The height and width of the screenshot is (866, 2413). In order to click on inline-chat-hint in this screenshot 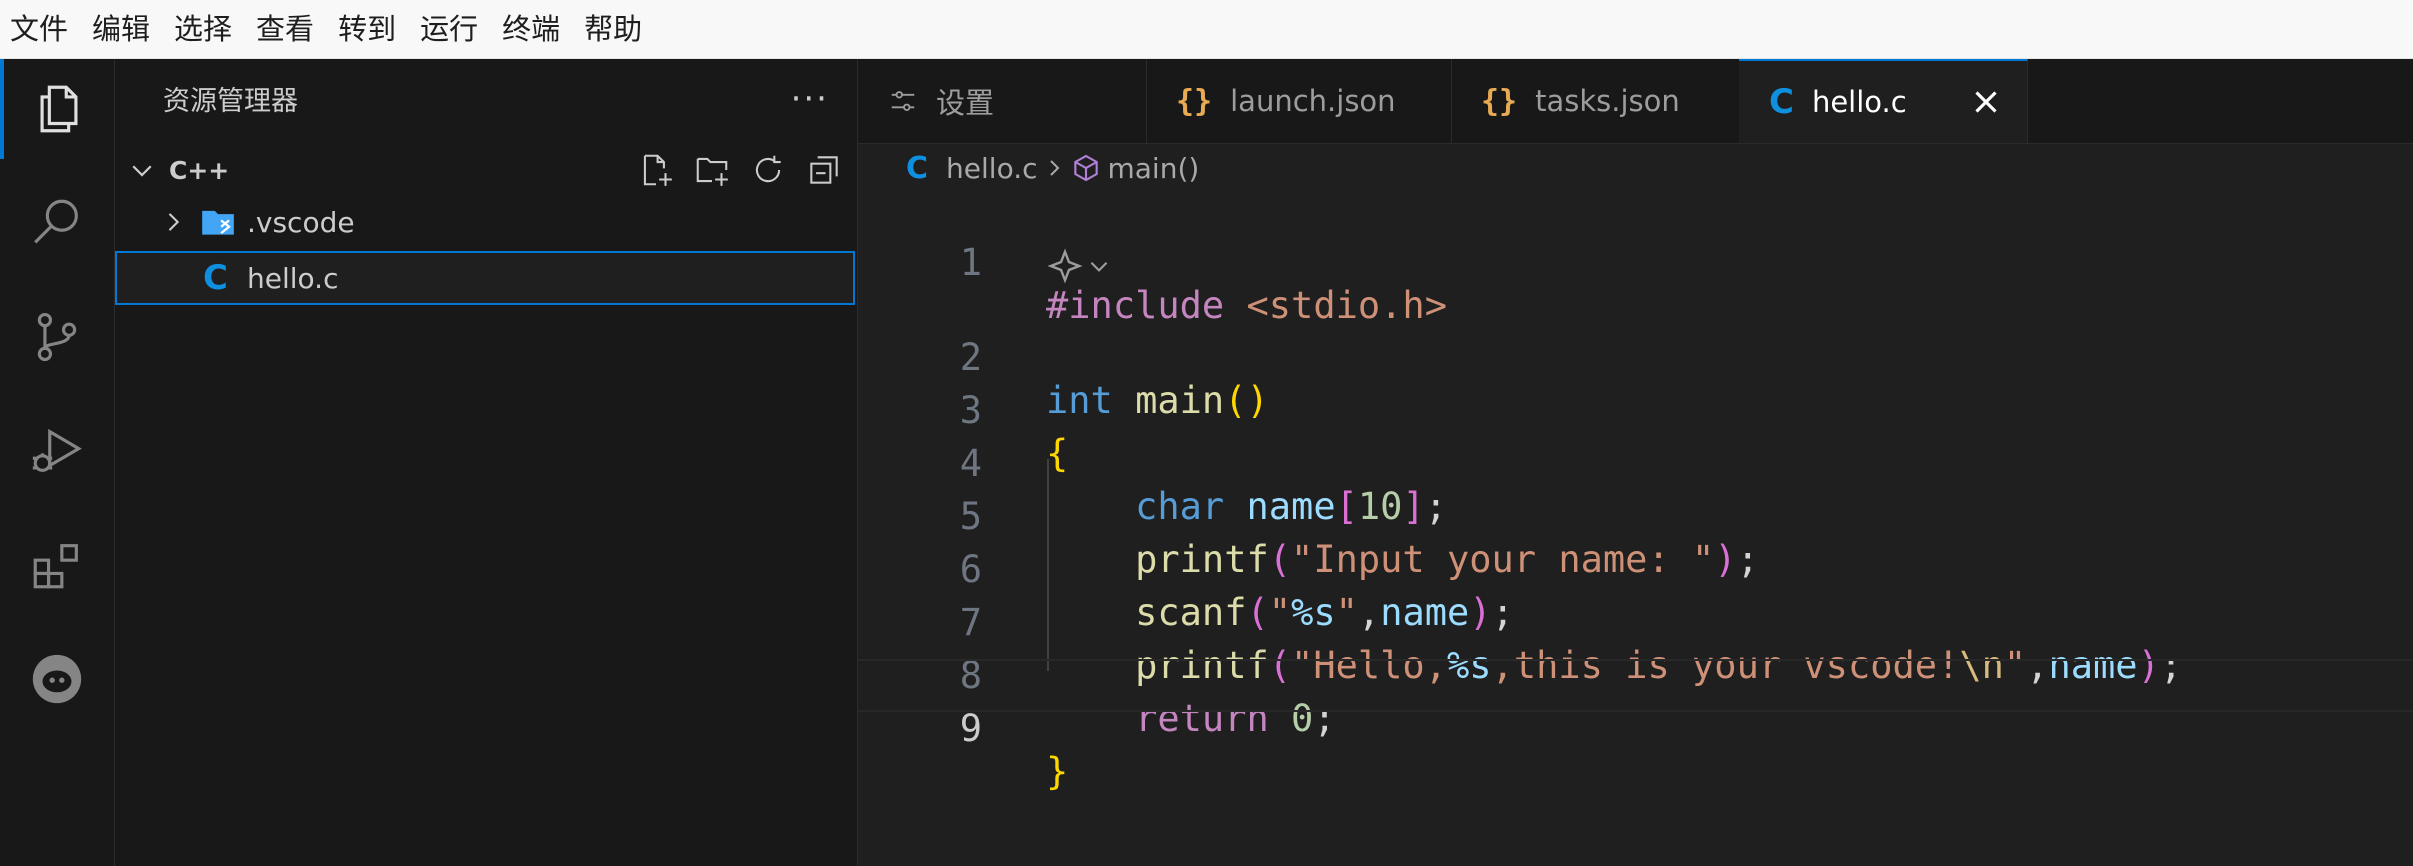, I will do `click(1079, 266)`.